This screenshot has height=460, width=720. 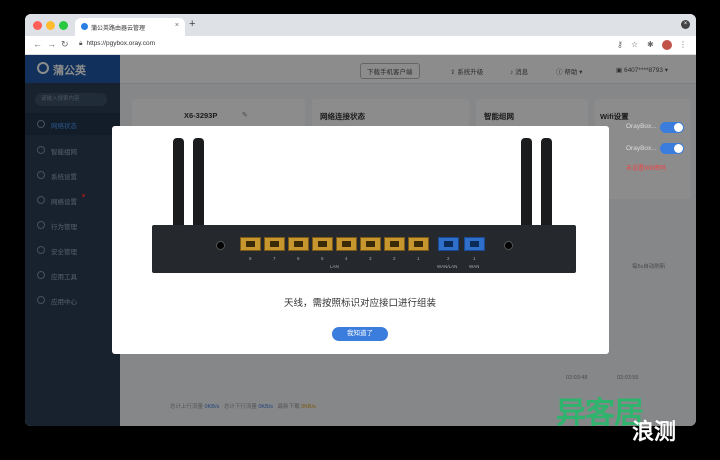 What do you see at coordinates (360, 25) in the screenshot?
I see `browser-titlebar: 蒲公英路由器云管理 × + ×` at bounding box center [360, 25].